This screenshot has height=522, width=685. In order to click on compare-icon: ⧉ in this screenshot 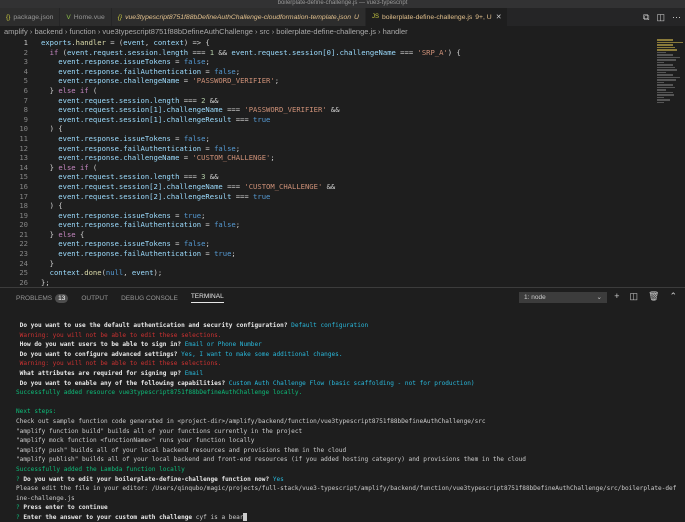, I will do `click(646, 17)`.